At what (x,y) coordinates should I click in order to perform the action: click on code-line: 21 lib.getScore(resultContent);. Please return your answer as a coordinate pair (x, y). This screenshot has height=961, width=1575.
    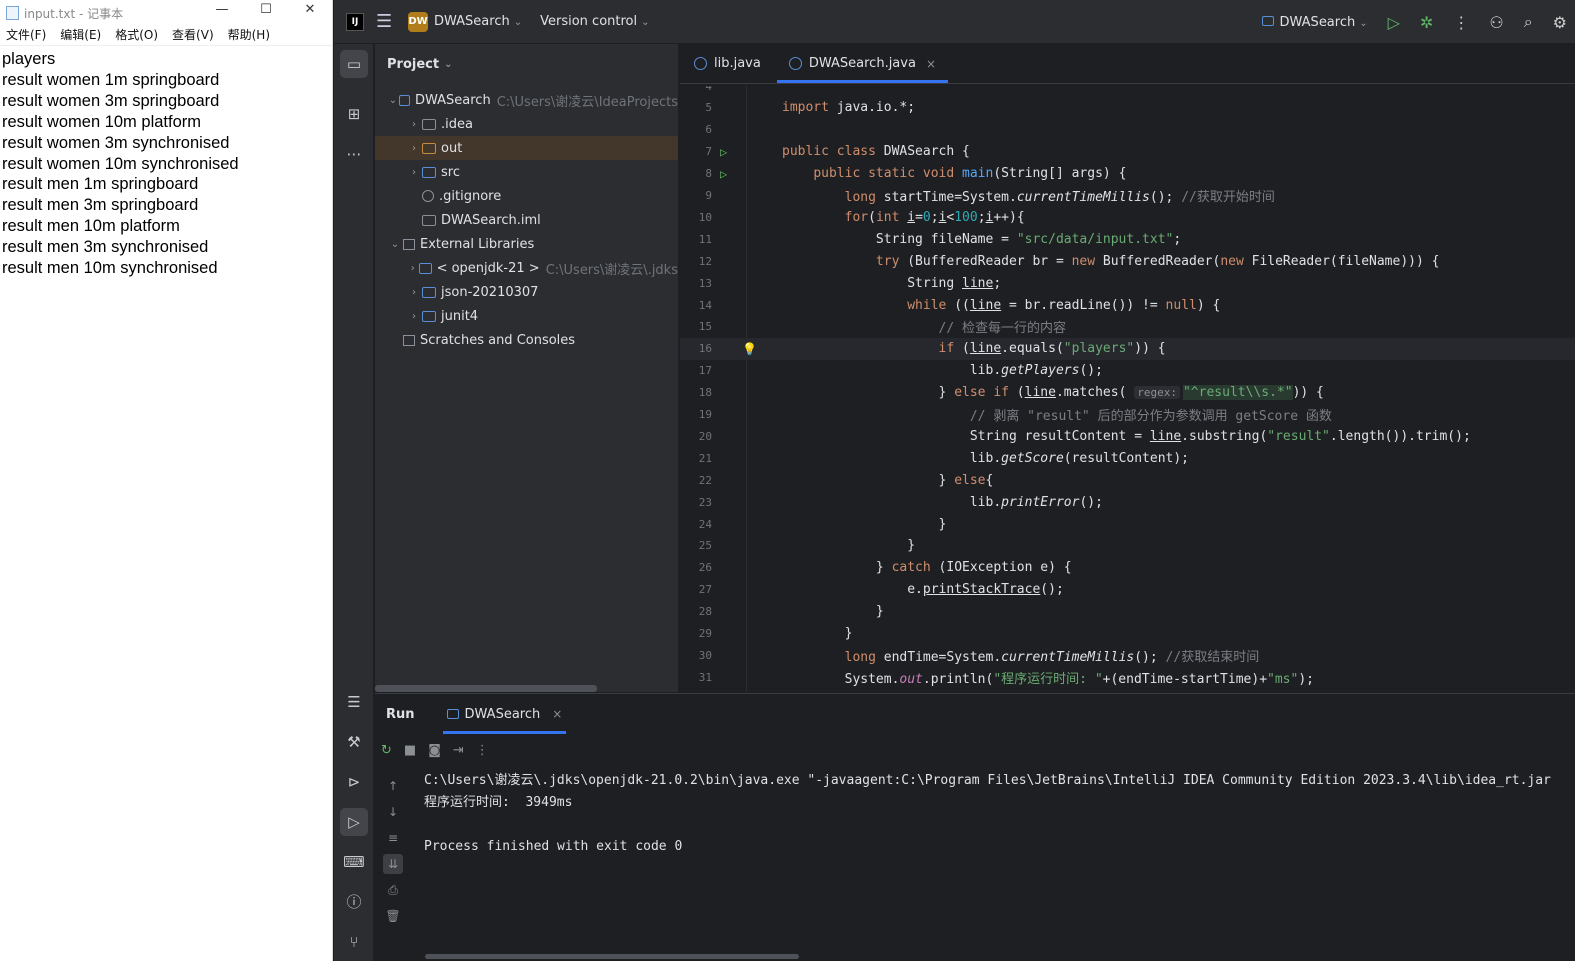
    Looking at the image, I should click on (1127, 458).